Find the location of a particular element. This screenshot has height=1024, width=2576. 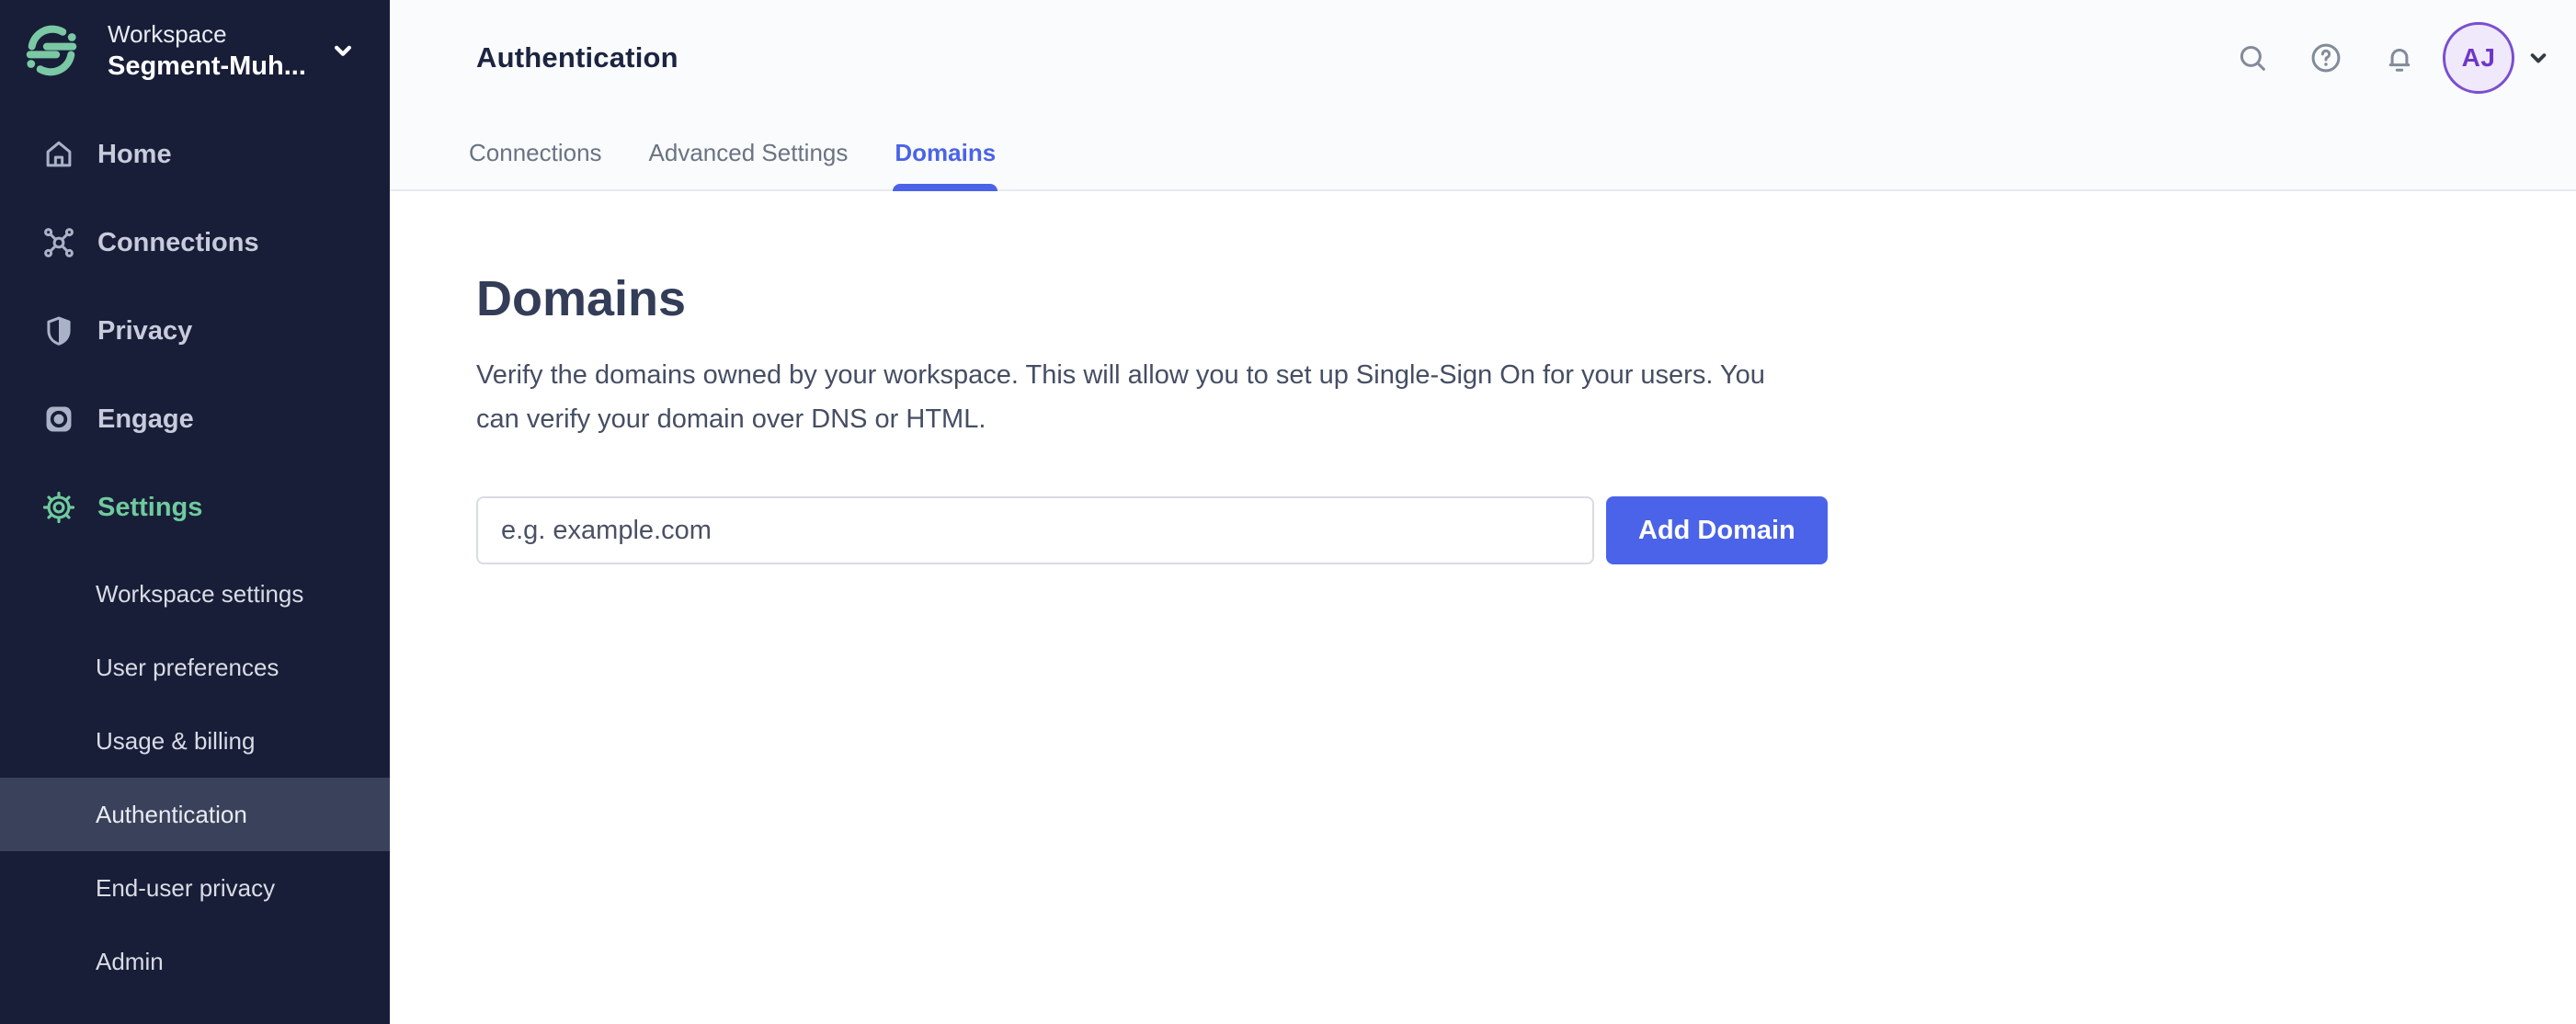

sidebar-subitem-user-preferences: User preferences is located at coordinates (195, 667).